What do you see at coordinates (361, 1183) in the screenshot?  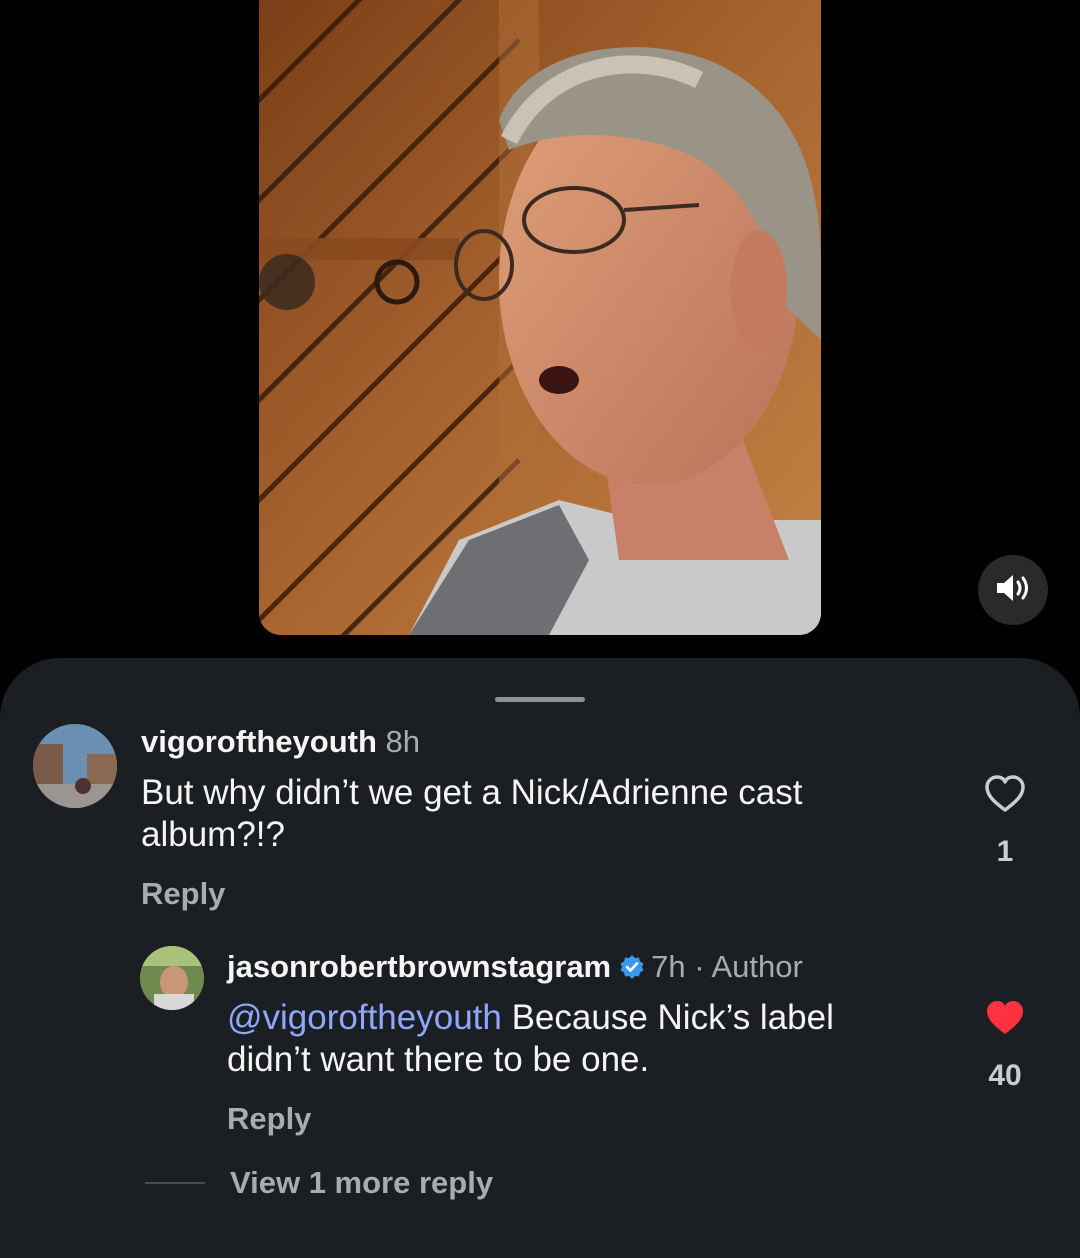 I see `view-more-replies-button: View 1 more reply` at bounding box center [361, 1183].